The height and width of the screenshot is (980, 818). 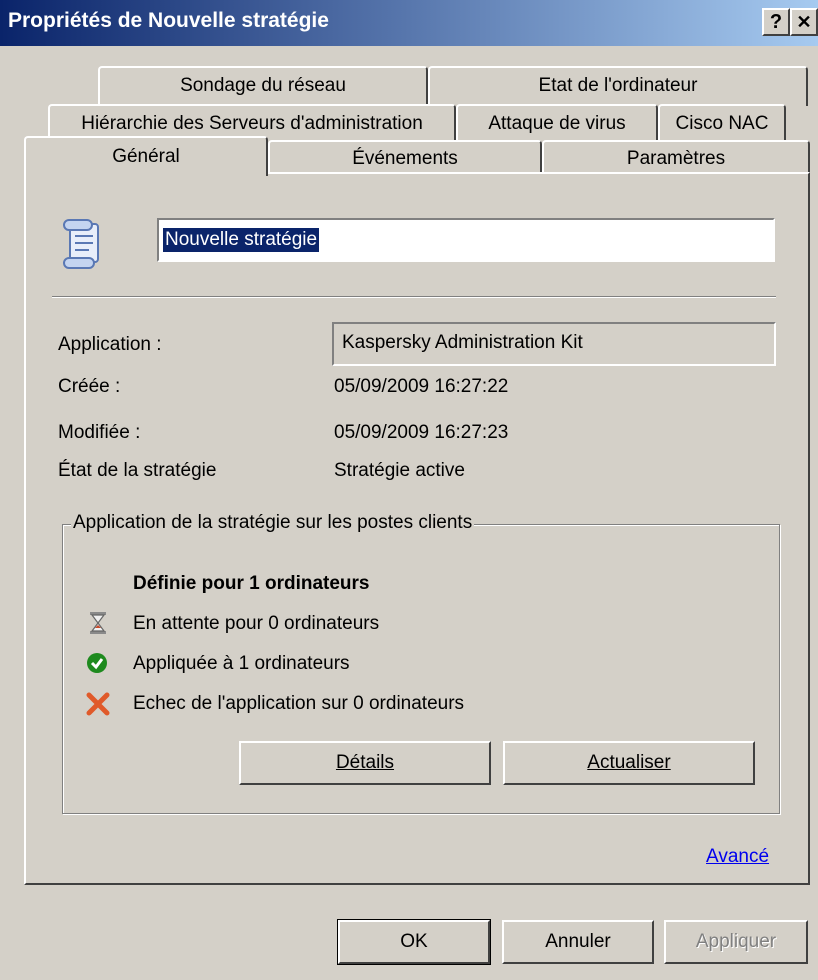 What do you see at coordinates (462, 342) in the screenshot?
I see `application-value: Kaspersky Administration Kit` at bounding box center [462, 342].